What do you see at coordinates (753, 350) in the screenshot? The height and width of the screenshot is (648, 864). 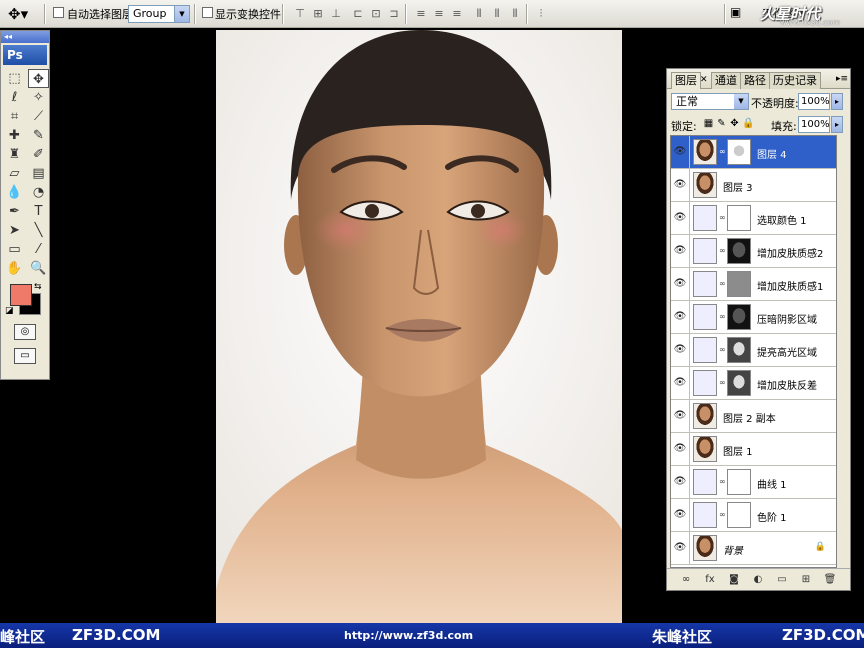 I see `layer-row: 👁 ∞ 提亮高光区域` at bounding box center [753, 350].